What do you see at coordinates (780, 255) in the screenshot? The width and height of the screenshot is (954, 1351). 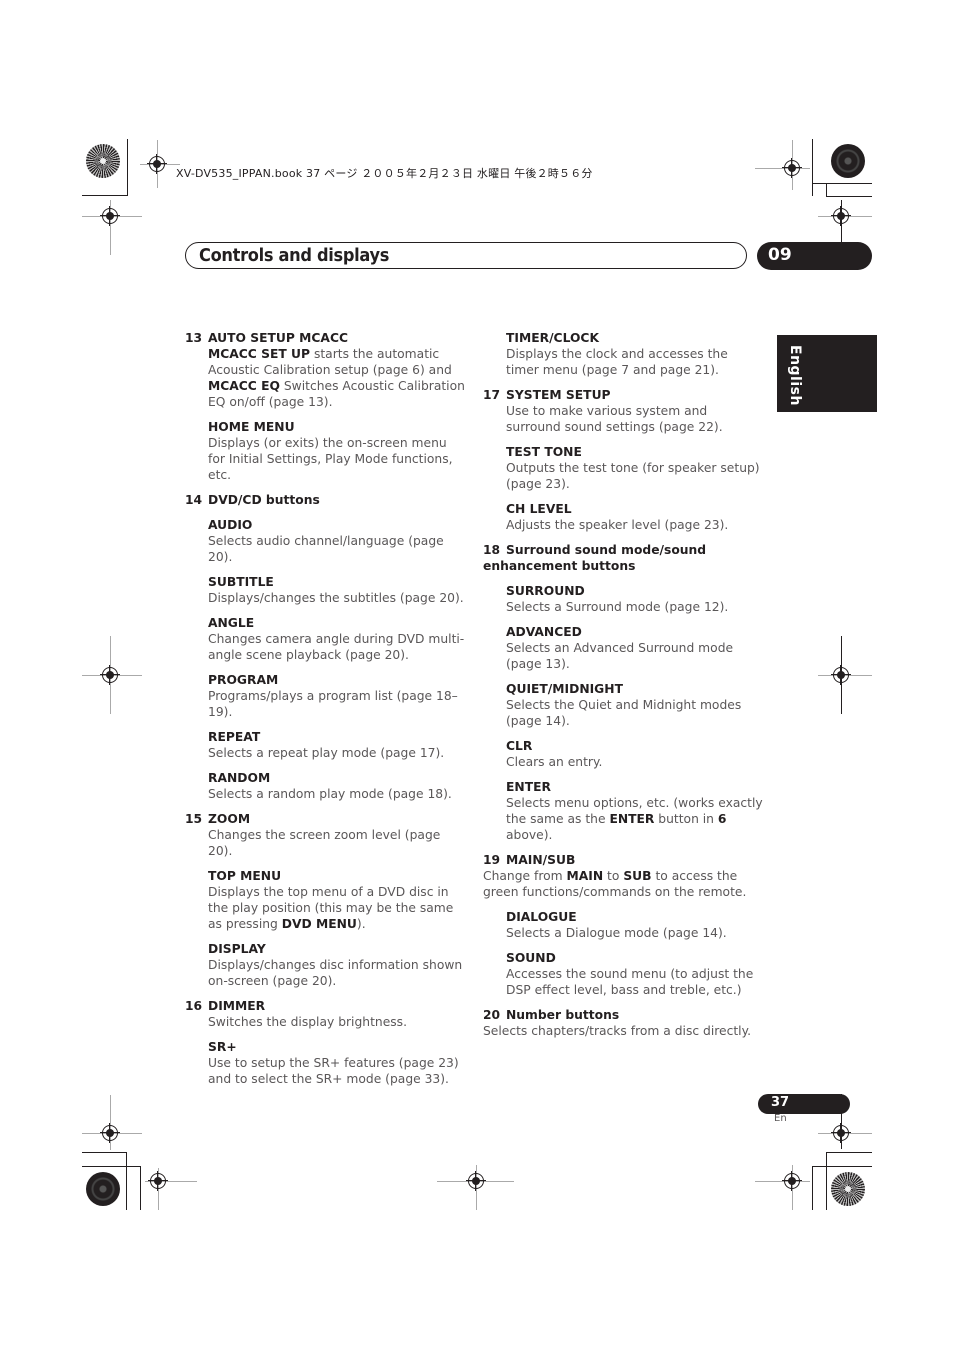 I see `chapter-number: 09` at bounding box center [780, 255].